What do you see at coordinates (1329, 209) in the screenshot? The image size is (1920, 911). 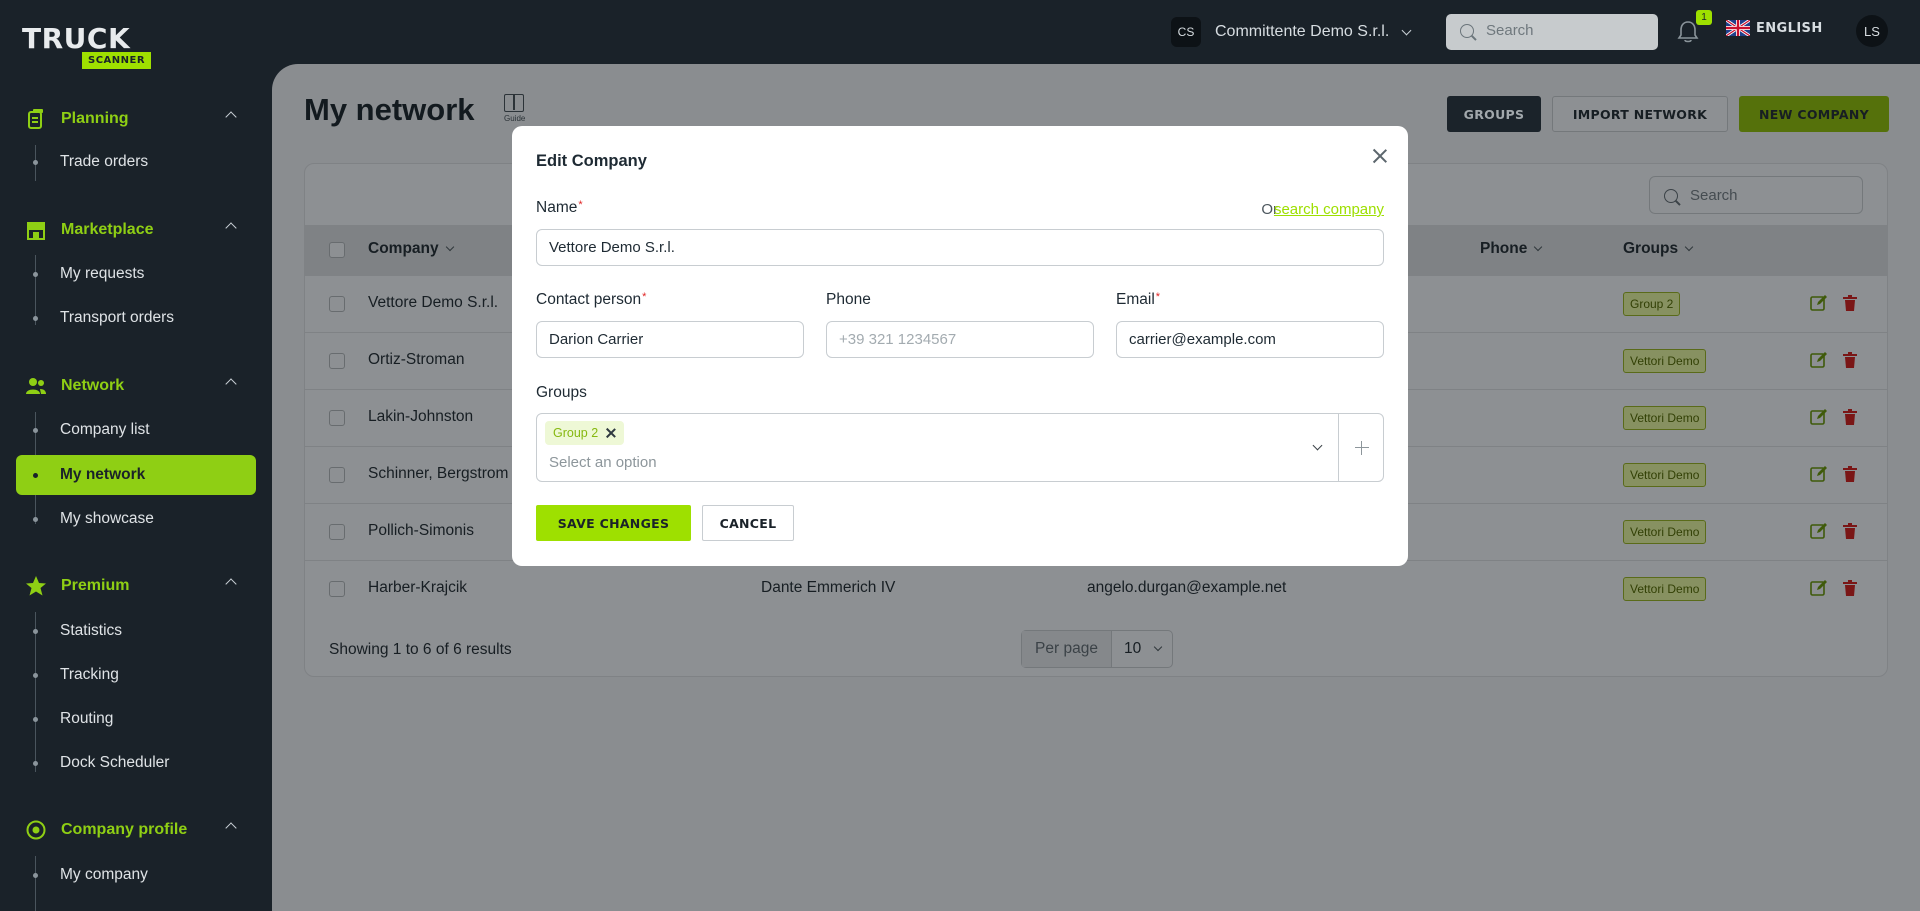 I see `search-company-link: search company` at bounding box center [1329, 209].